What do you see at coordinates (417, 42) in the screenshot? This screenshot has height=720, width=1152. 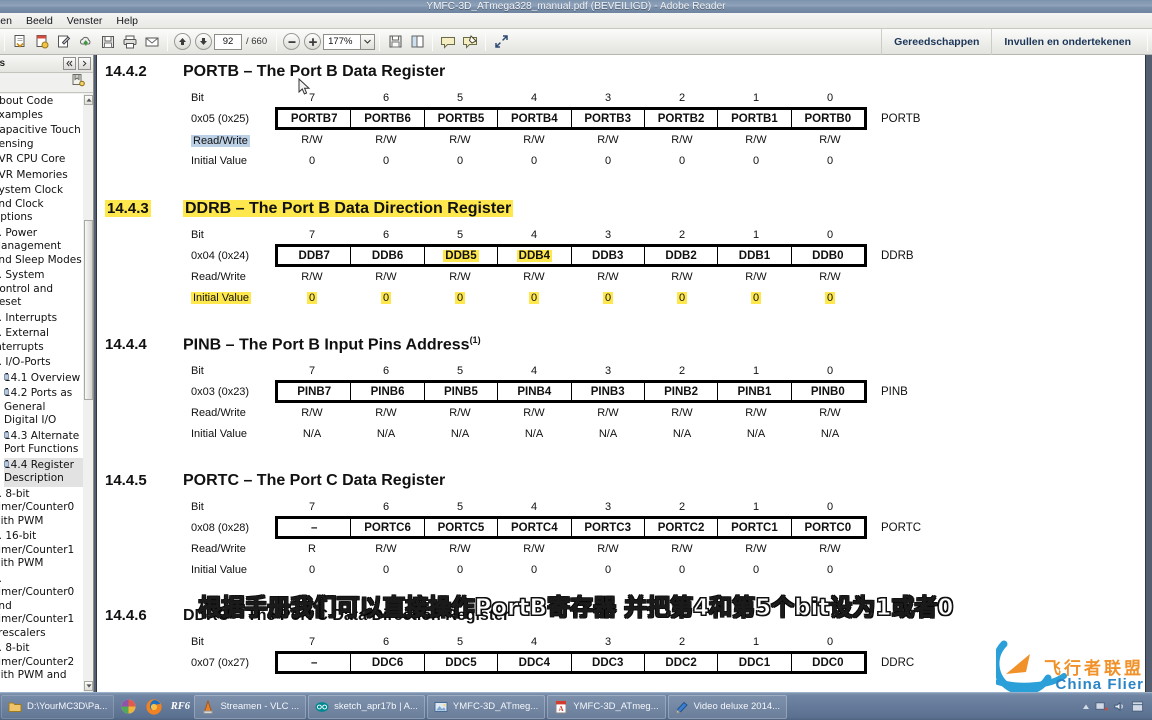 I see `page-display-icon` at bounding box center [417, 42].